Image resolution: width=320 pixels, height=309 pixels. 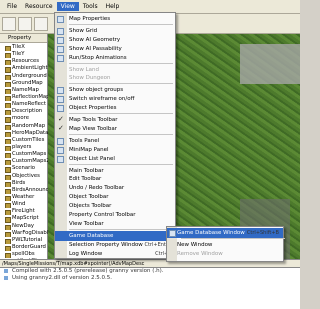 I want to click on tree-item: CustomMaps2, so click(x=24, y=162).